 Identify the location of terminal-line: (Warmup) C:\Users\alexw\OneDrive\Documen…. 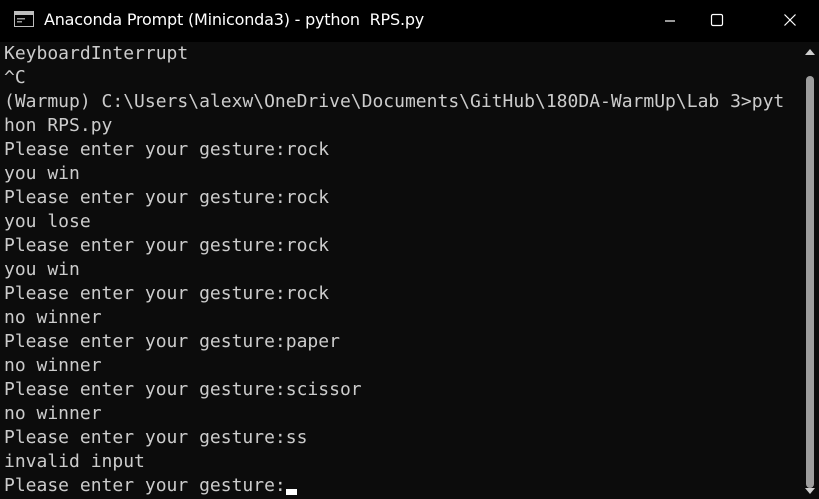
(394, 101).